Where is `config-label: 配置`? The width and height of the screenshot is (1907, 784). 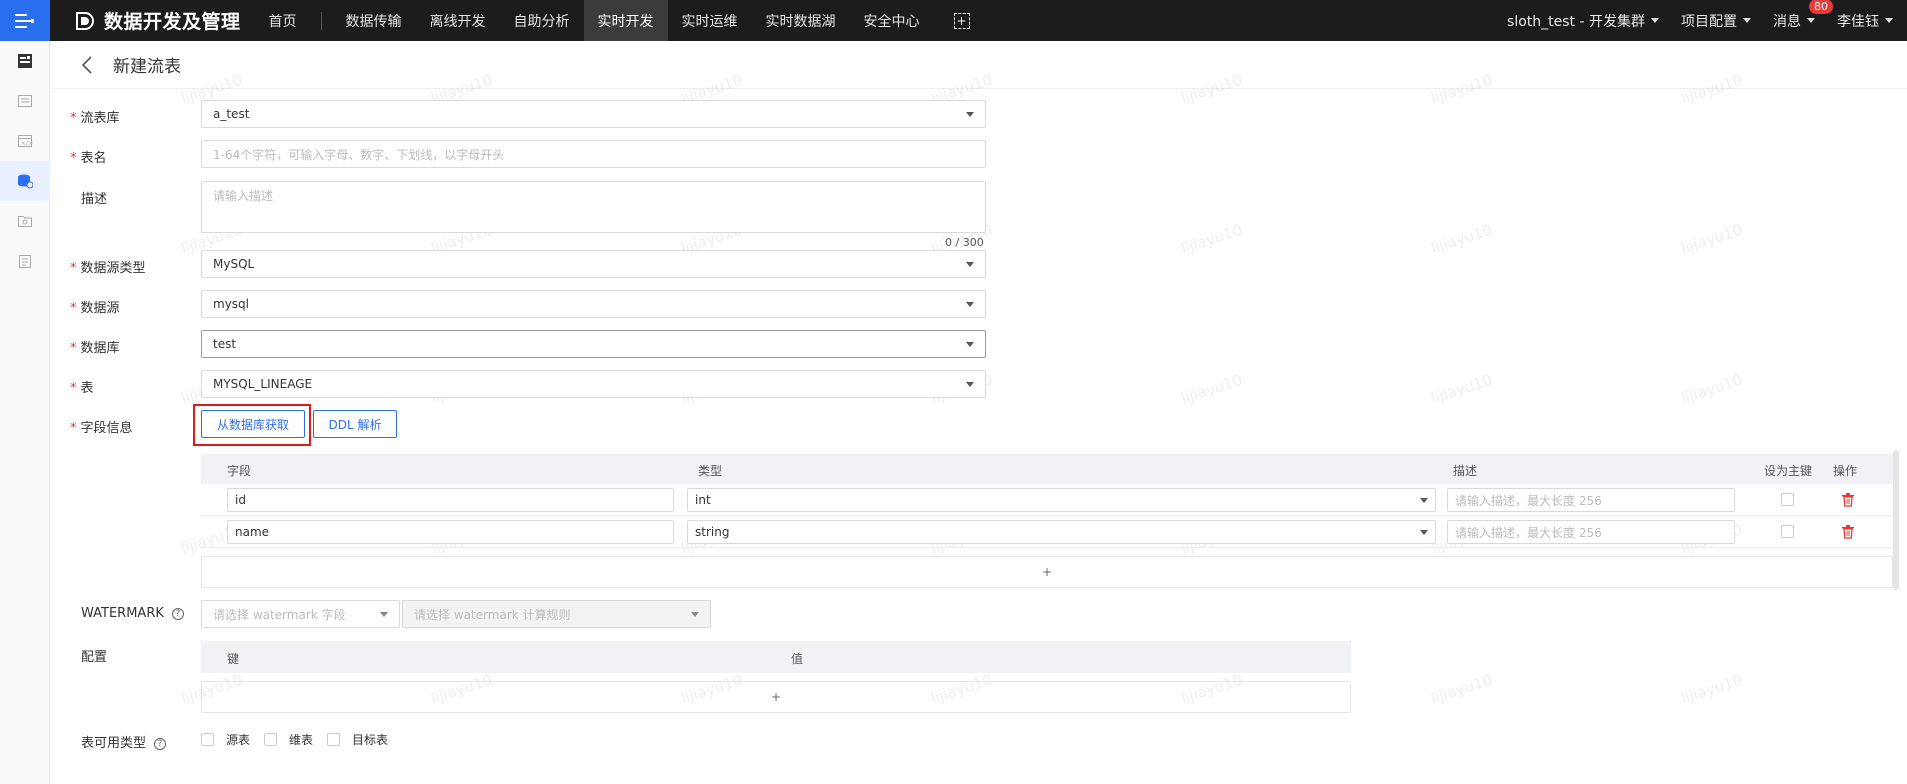 config-label: 配置 is located at coordinates (94, 657).